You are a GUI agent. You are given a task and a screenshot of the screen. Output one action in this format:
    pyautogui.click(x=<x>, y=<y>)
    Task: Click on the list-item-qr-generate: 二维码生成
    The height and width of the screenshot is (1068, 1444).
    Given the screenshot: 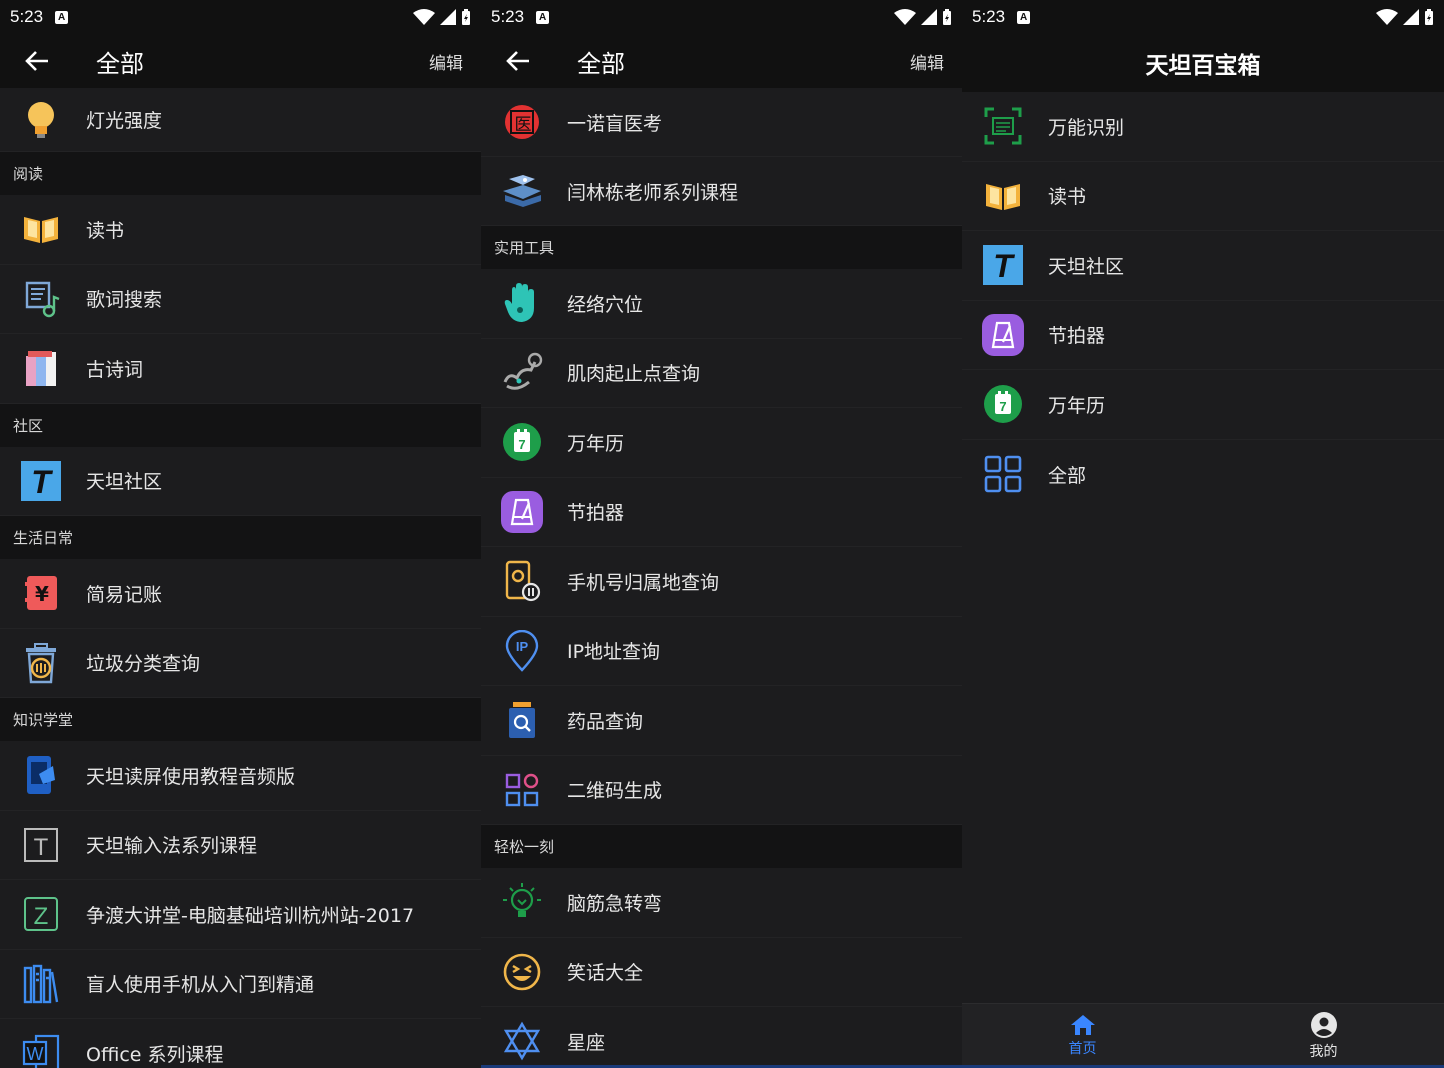 What is the action you would take?
    pyautogui.click(x=721, y=790)
    